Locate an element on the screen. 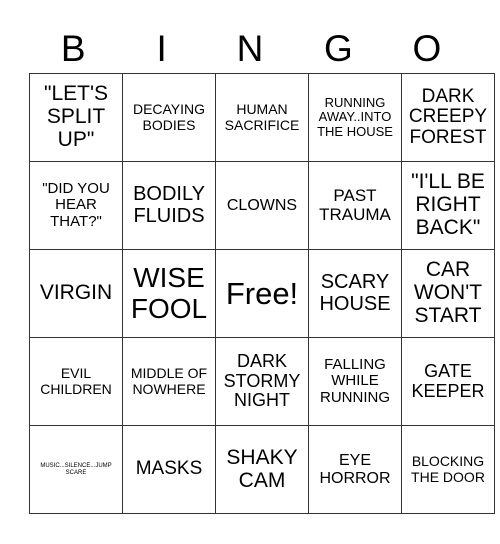  free-cell: Free! is located at coordinates (262, 293).